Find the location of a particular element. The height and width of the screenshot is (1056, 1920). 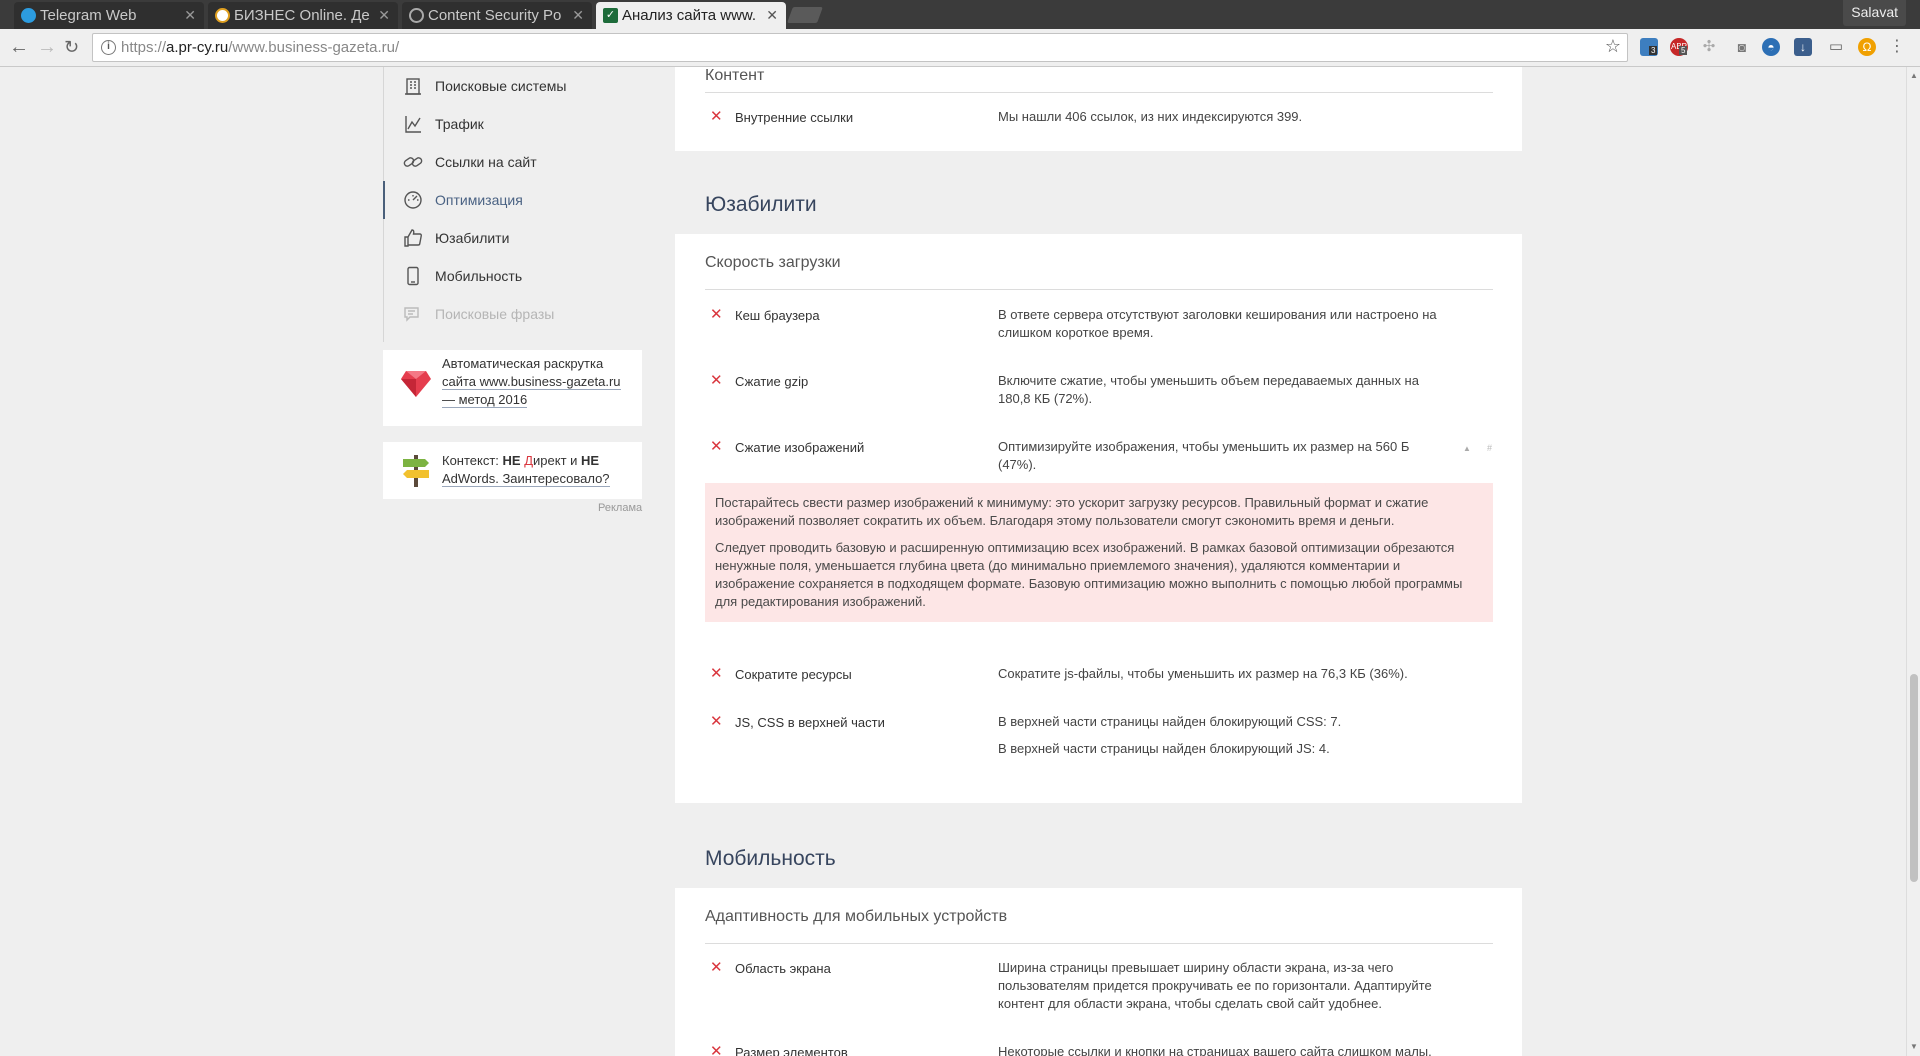

tab-title: Content Security Po is located at coordinates (495, 15).